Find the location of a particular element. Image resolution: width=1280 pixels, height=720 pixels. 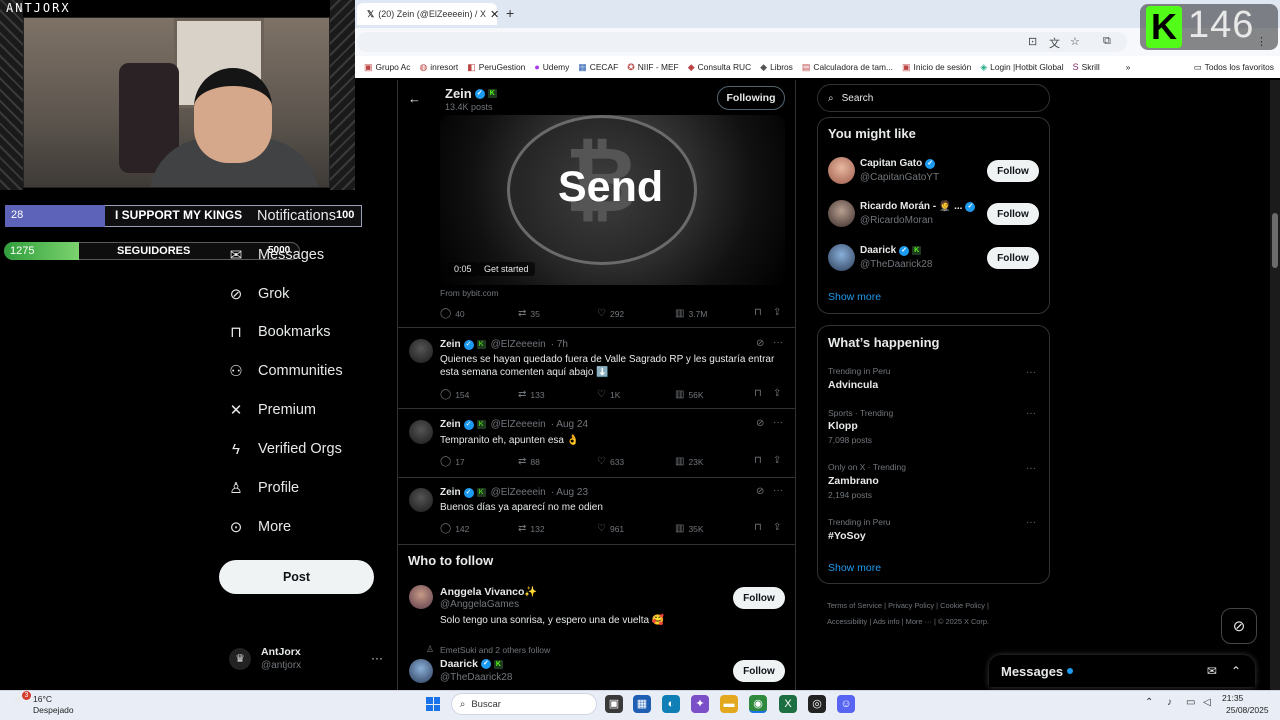

trend-name: Advincula is located at coordinates (853, 385).